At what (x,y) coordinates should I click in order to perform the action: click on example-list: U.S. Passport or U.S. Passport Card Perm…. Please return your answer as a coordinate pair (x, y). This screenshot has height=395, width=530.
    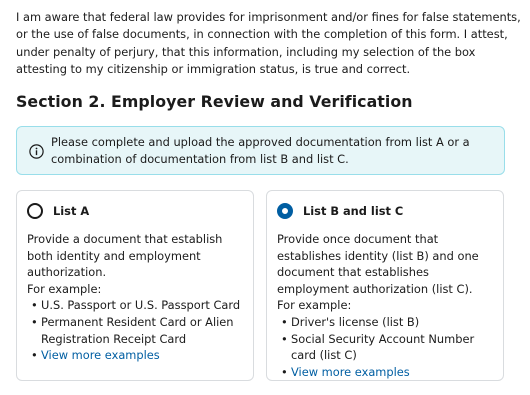
    Looking at the image, I should click on (136, 330).